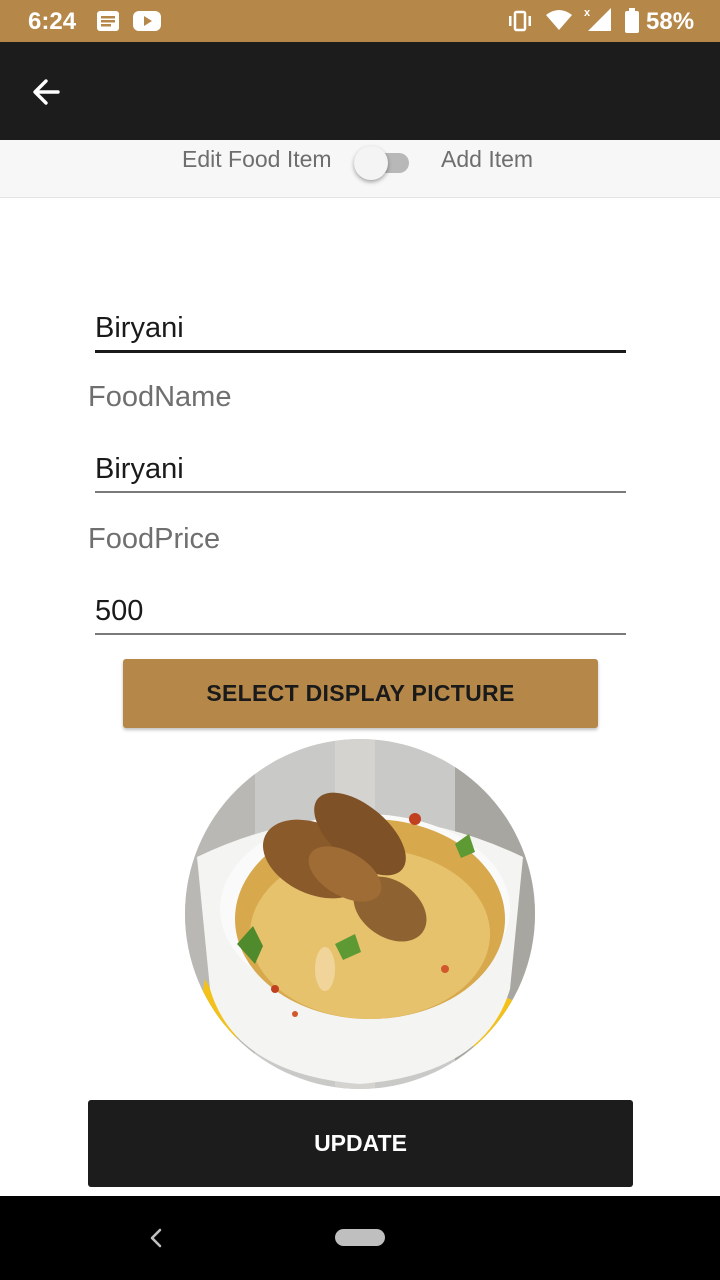 The width and height of the screenshot is (720, 1280). What do you see at coordinates (670, 21) in the screenshot?
I see `battery-percent: 58%` at bounding box center [670, 21].